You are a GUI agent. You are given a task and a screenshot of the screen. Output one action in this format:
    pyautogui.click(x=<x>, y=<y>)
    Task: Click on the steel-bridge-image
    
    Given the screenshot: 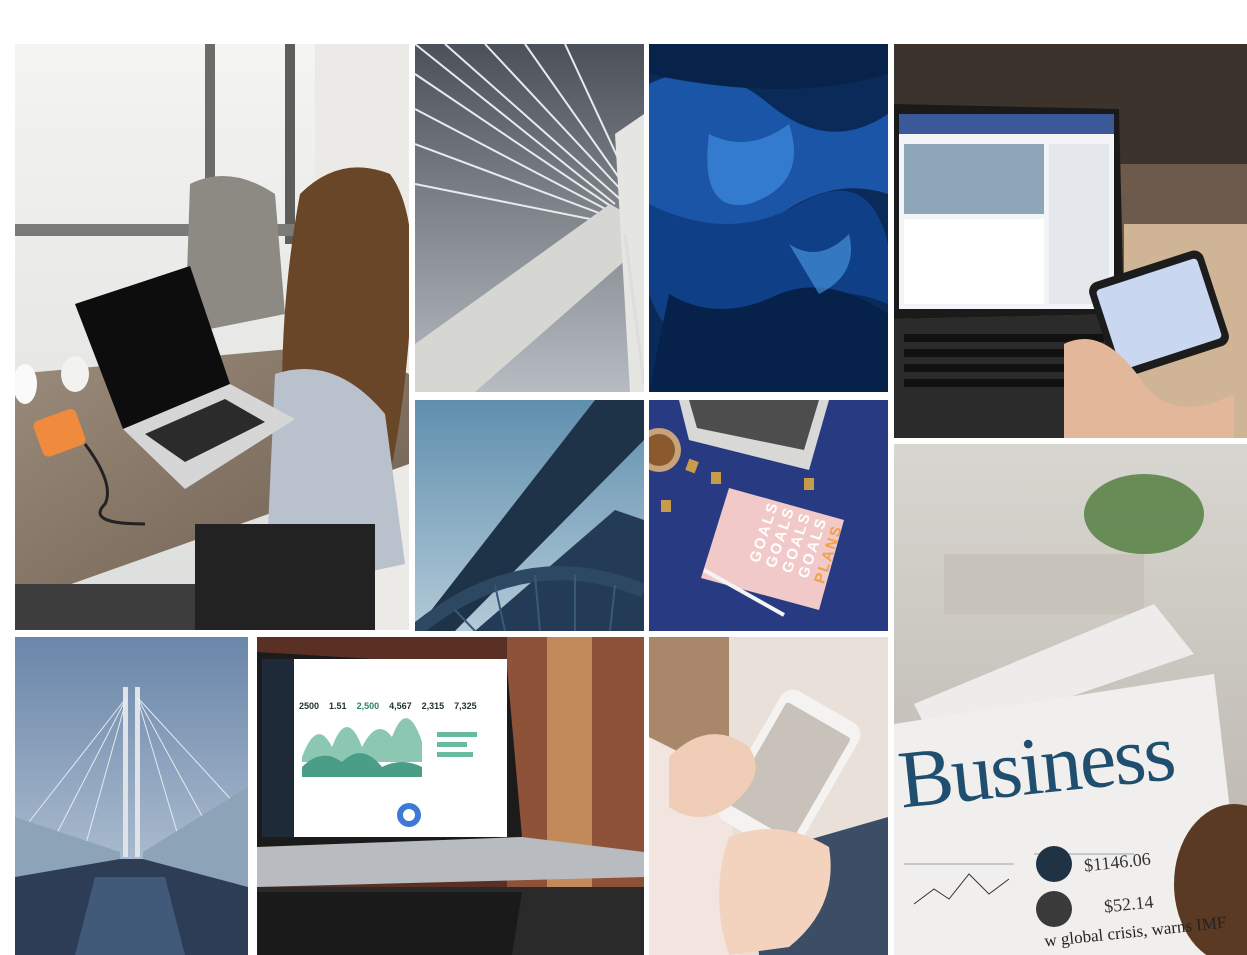 What is the action you would take?
    pyautogui.click(x=529, y=515)
    